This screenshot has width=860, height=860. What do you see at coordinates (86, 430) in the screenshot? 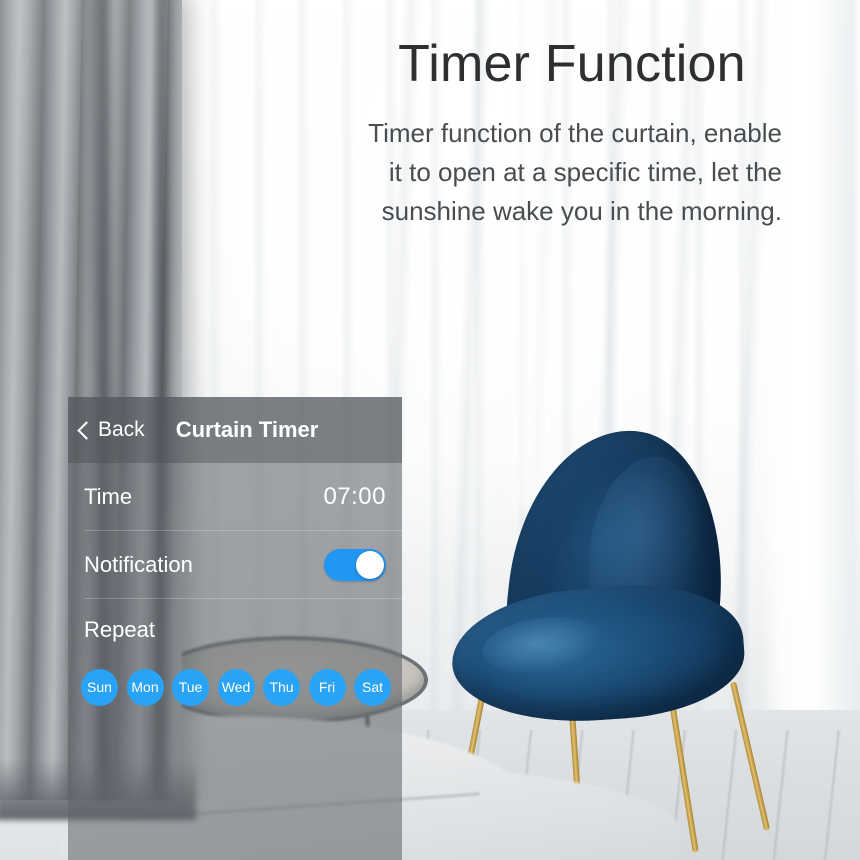
I see `chevron-left-icon` at bounding box center [86, 430].